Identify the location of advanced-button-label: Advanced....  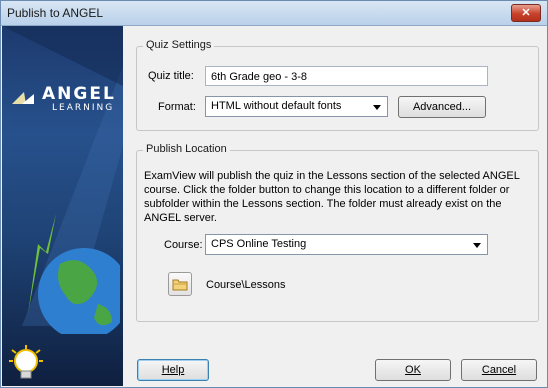
(442, 107).